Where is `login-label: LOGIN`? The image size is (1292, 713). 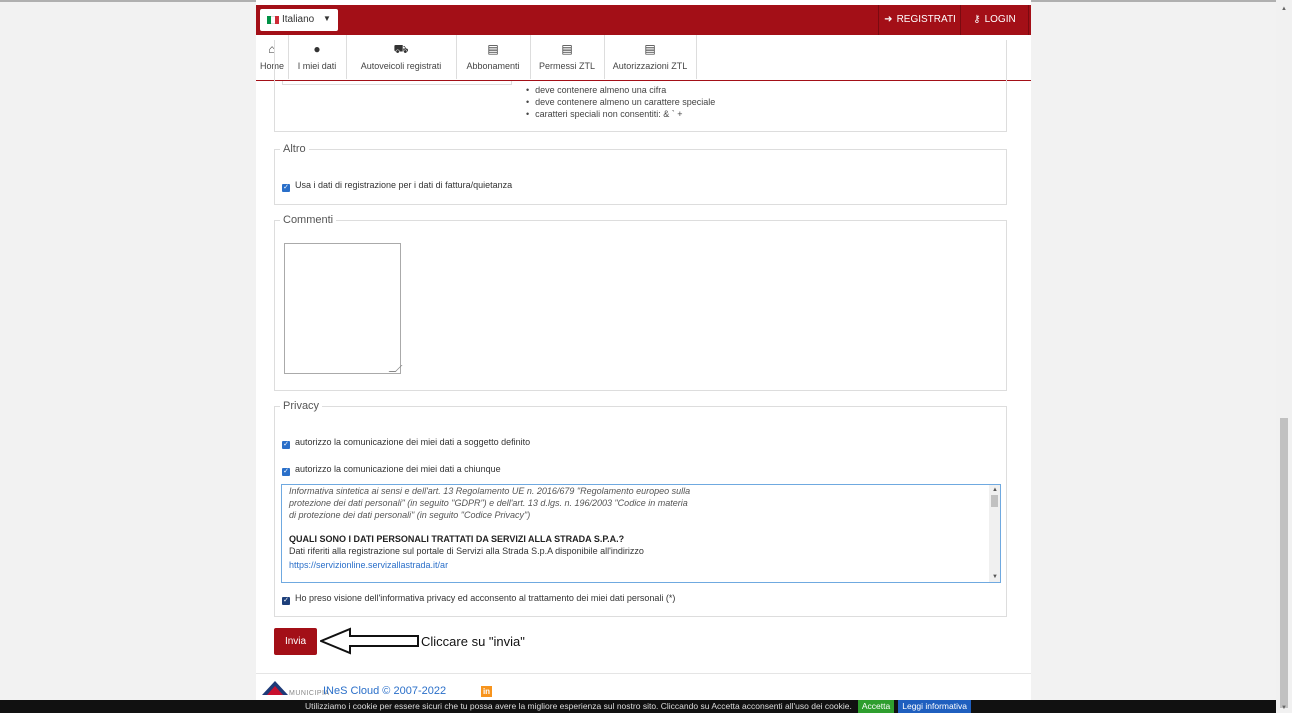 login-label: LOGIN is located at coordinates (1000, 19).